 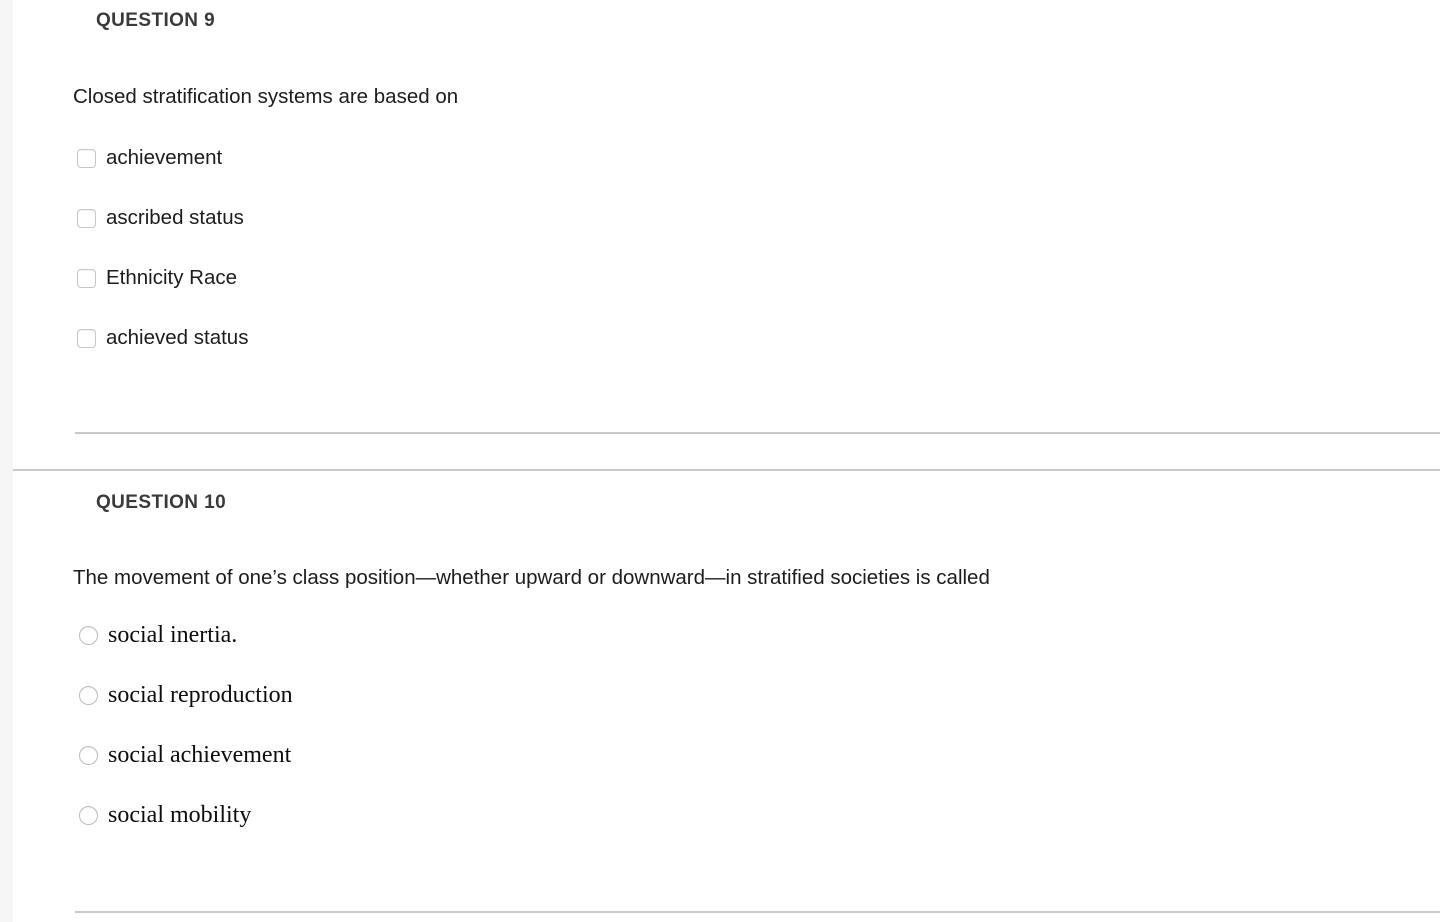 I want to click on answer-option-row: achievement, so click(x=162, y=158).